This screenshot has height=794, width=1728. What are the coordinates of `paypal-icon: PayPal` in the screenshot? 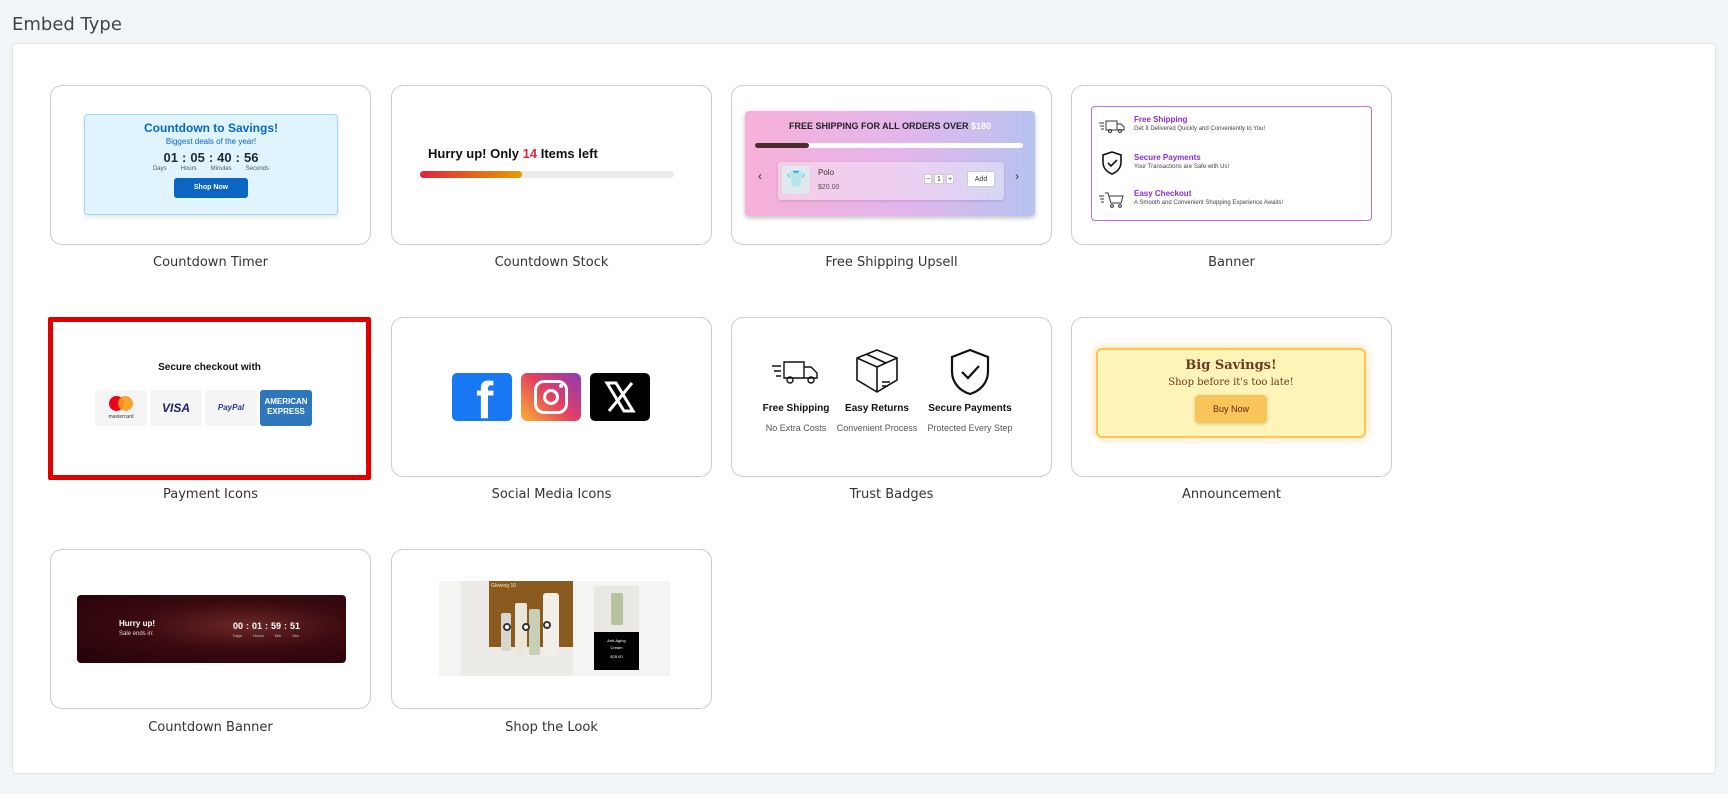 It's located at (231, 408).